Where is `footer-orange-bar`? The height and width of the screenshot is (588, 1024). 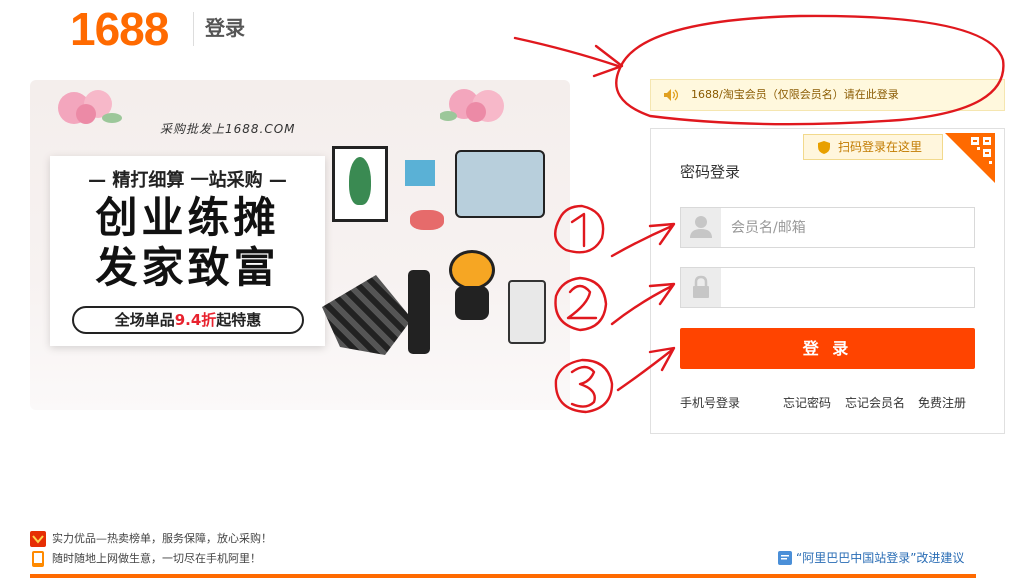 footer-orange-bar is located at coordinates (503, 576).